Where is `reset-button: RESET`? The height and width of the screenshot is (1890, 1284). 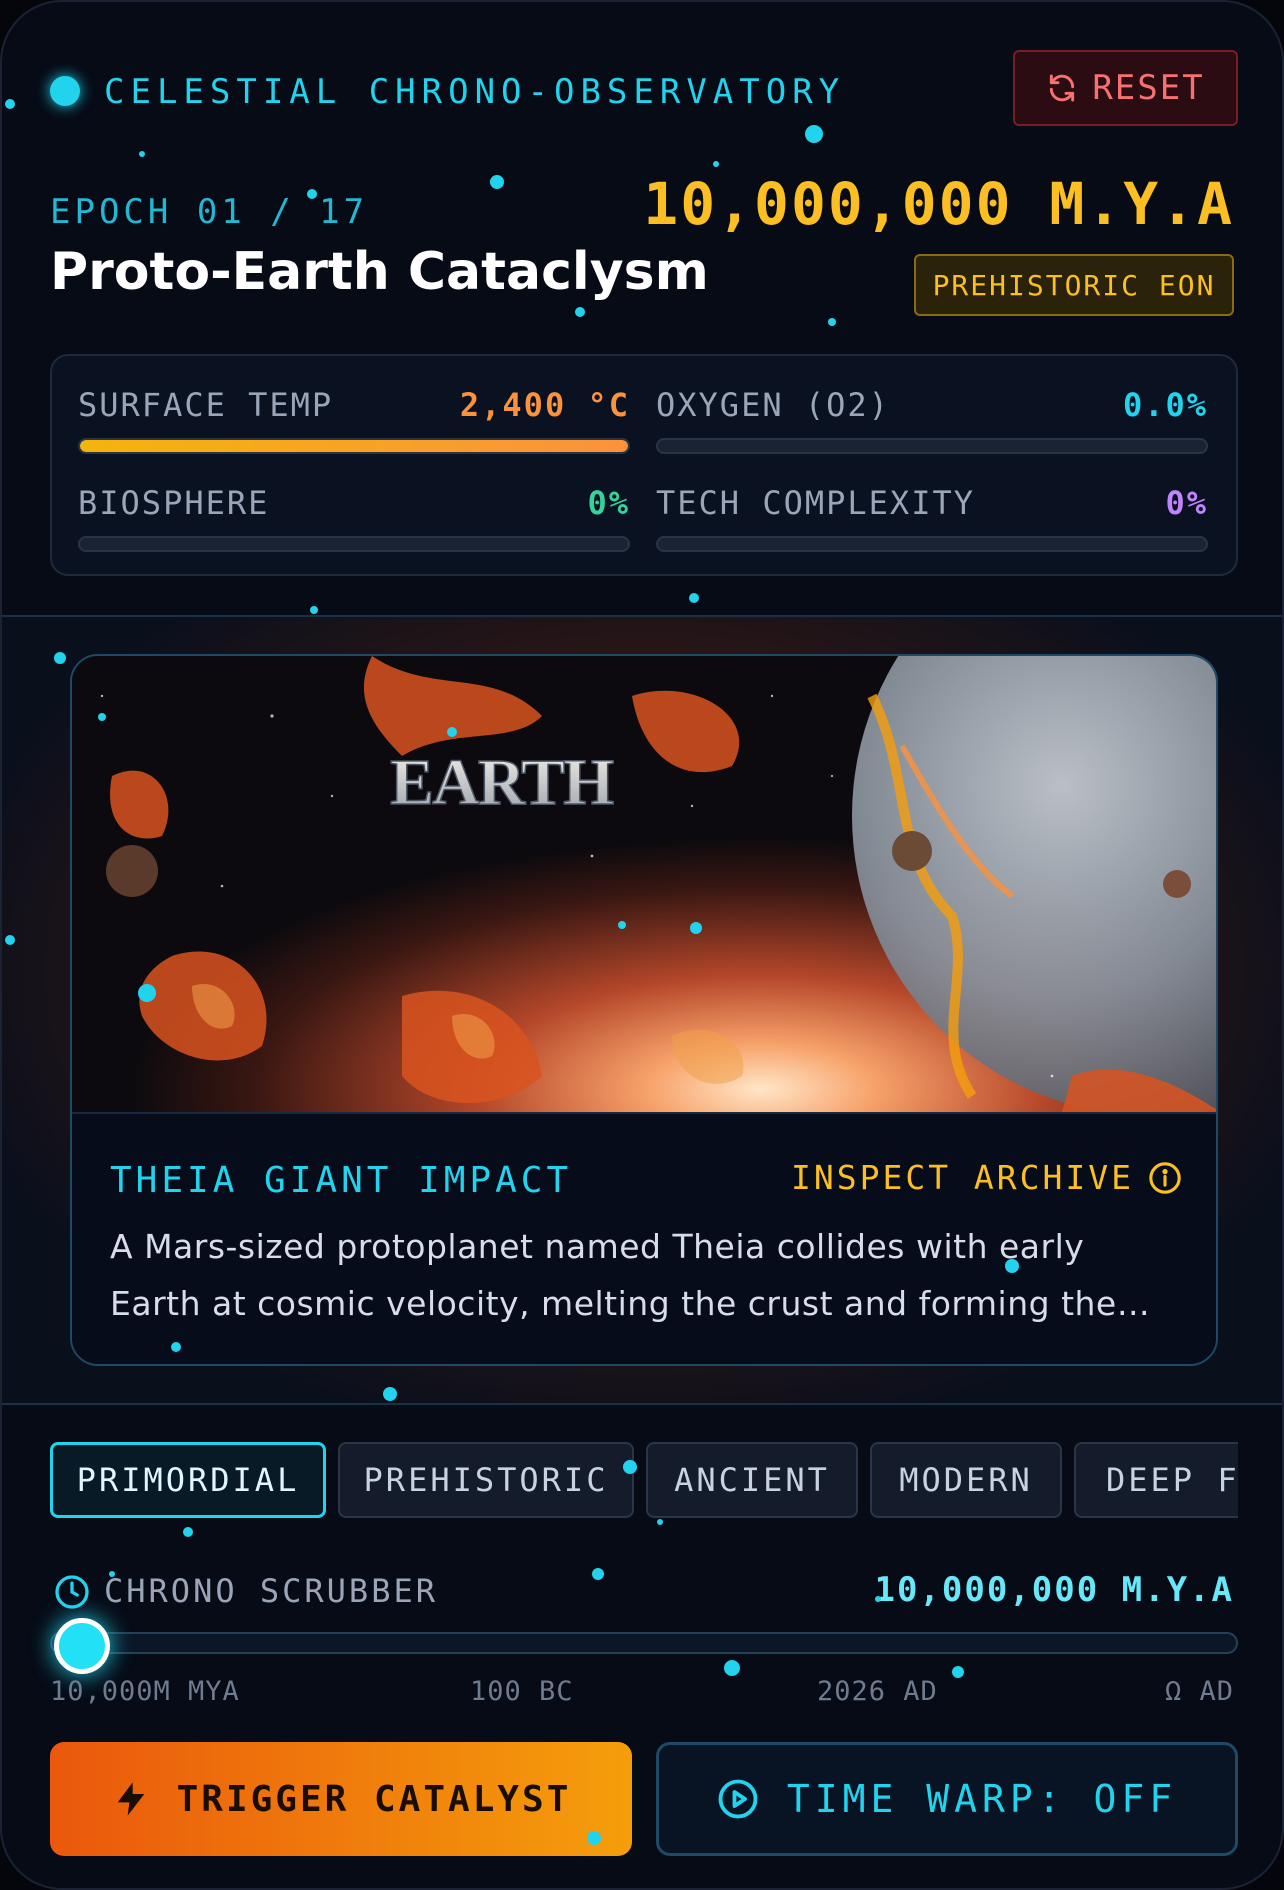 reset-button: RESET is located at coordinates (1125, 88).